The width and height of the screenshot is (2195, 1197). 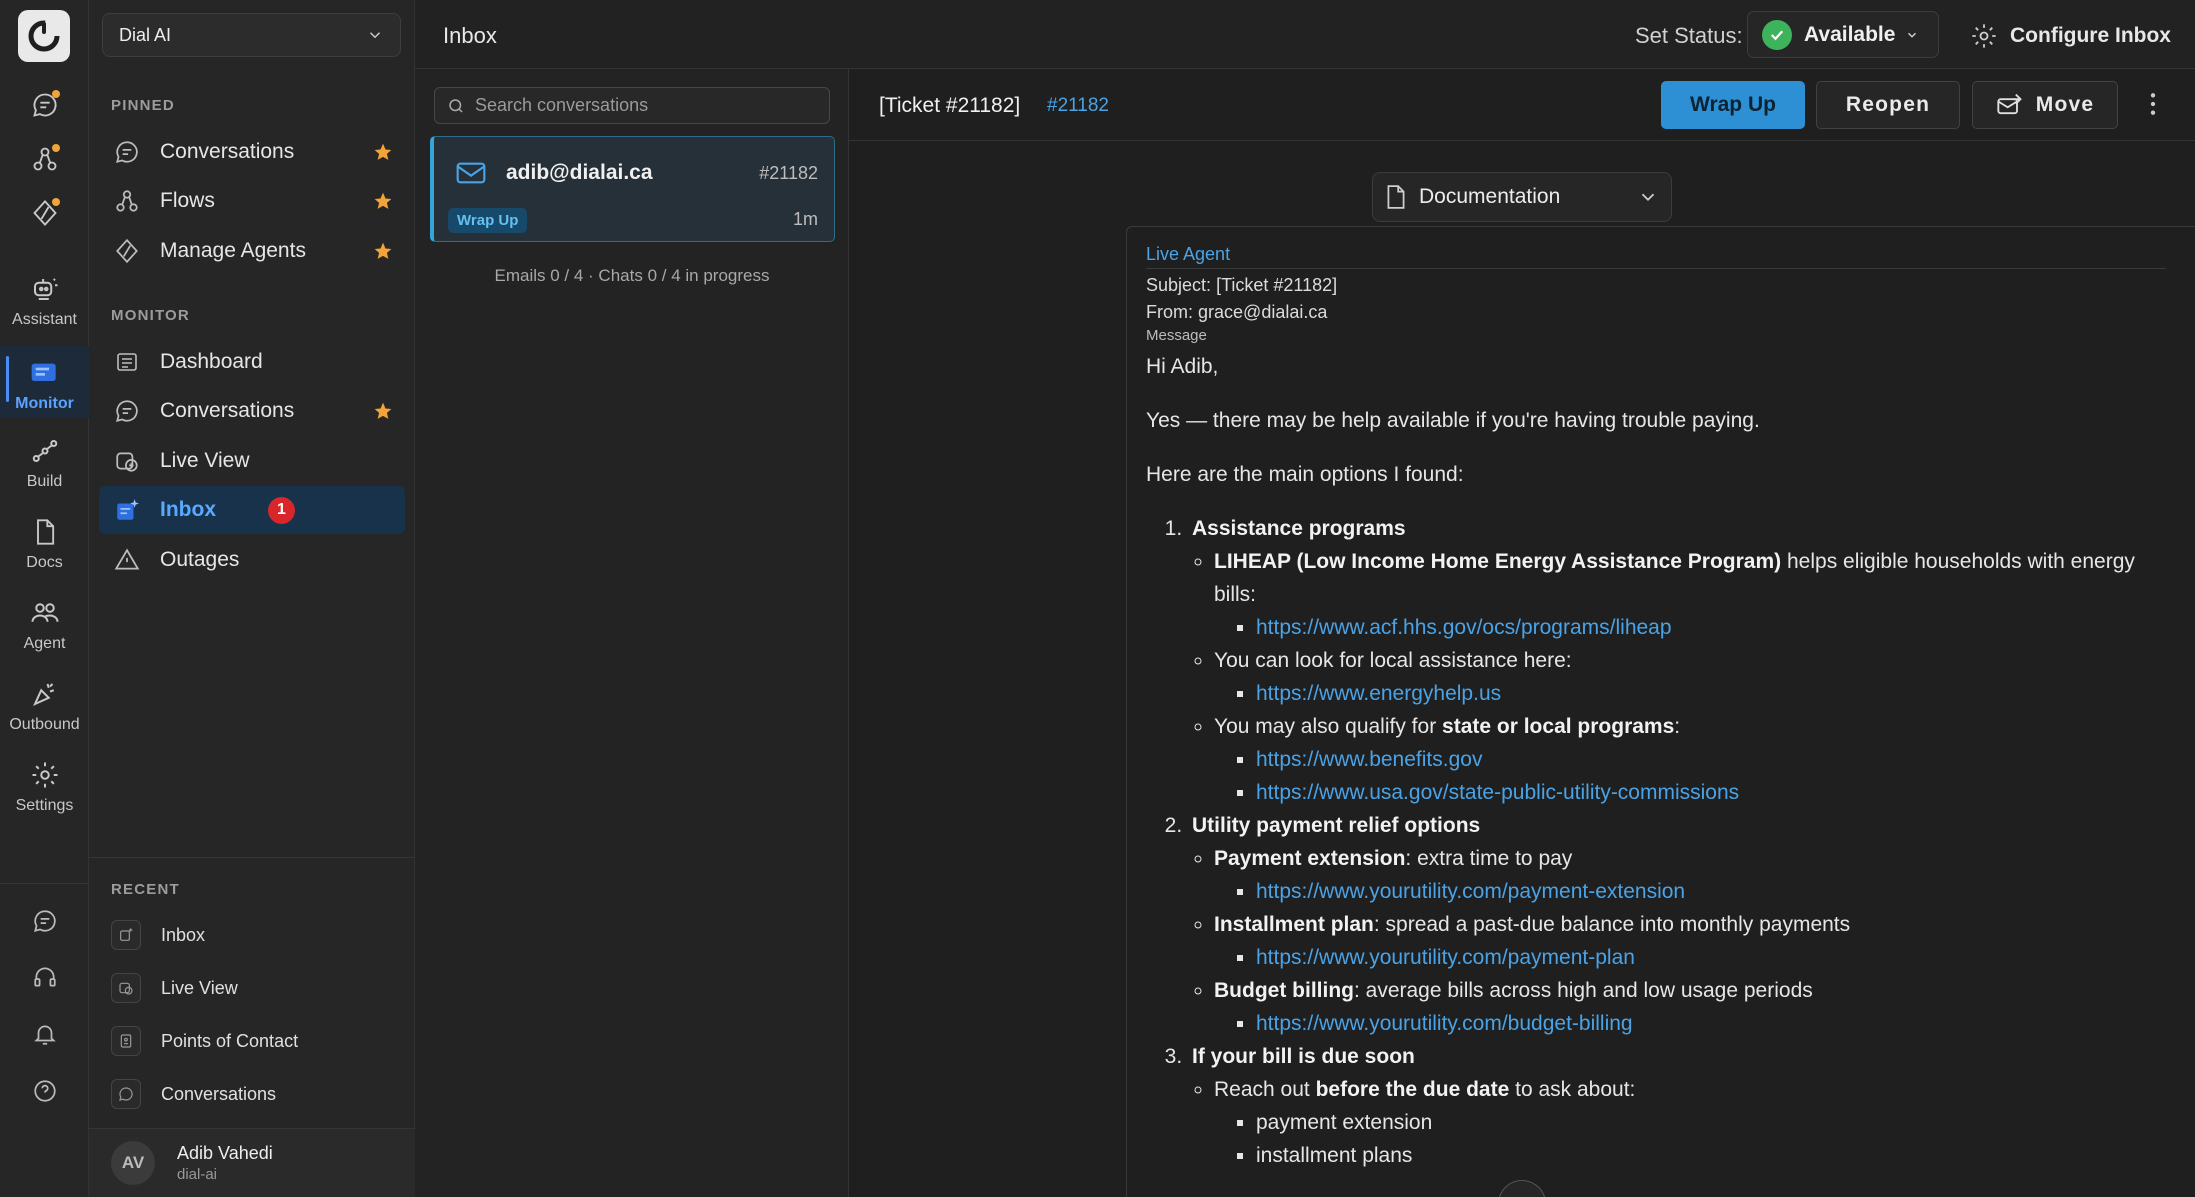 What do you see at coordinates (1850, 34) in the screenshot?
I see `status-value: Available` at bounding box center [1850, 34].